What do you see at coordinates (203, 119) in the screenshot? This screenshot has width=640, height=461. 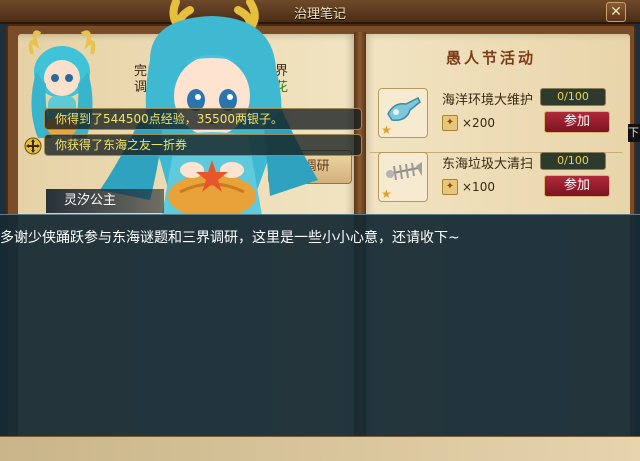 I see `notification-exp: 你得到了544500点经验，35500两银子。` at bounding box center [203, 119].